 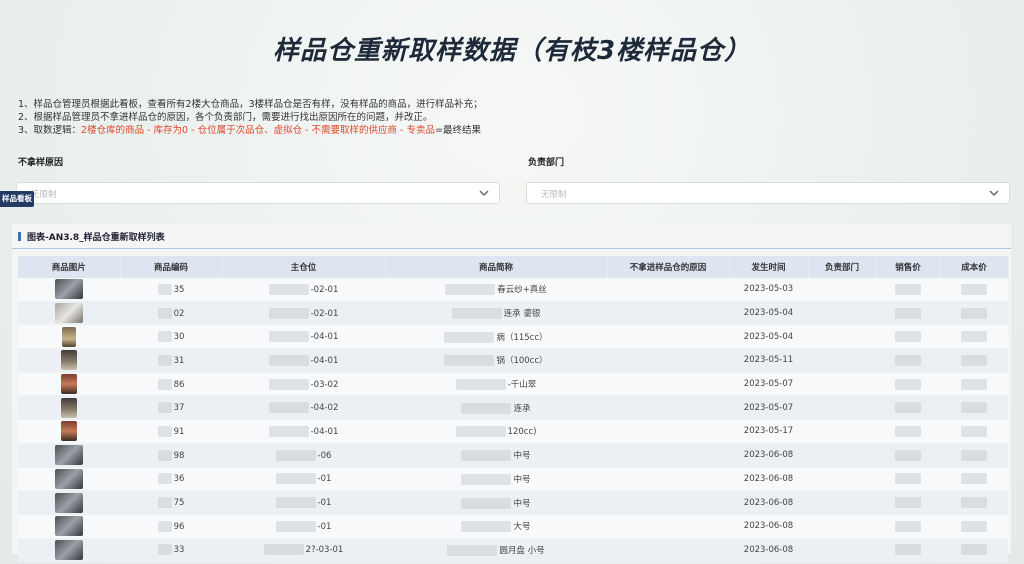 I want to click on column-header: 商品图片, so click(x=69, y=267).